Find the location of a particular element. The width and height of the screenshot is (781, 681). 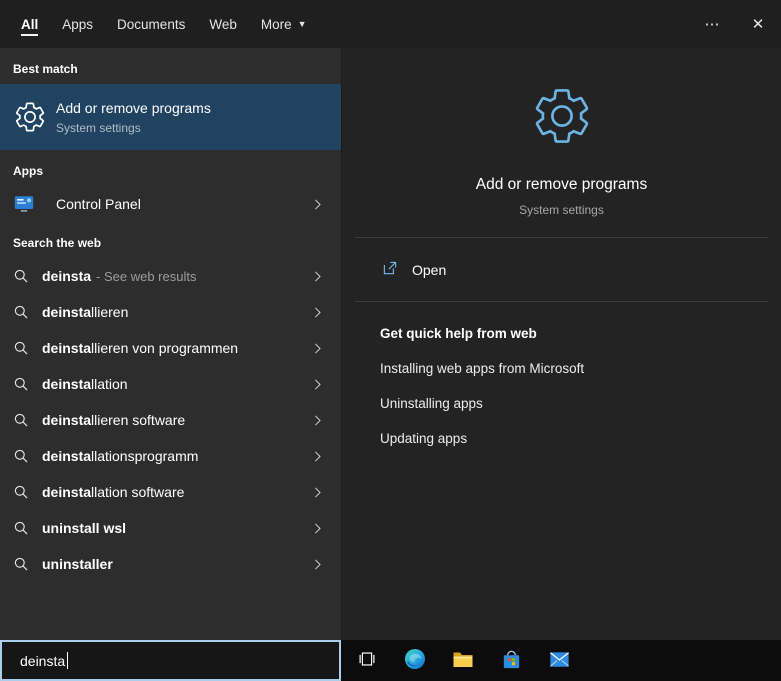

web-suggestion-row: deinstallation software is located at coordinates (170, 492).